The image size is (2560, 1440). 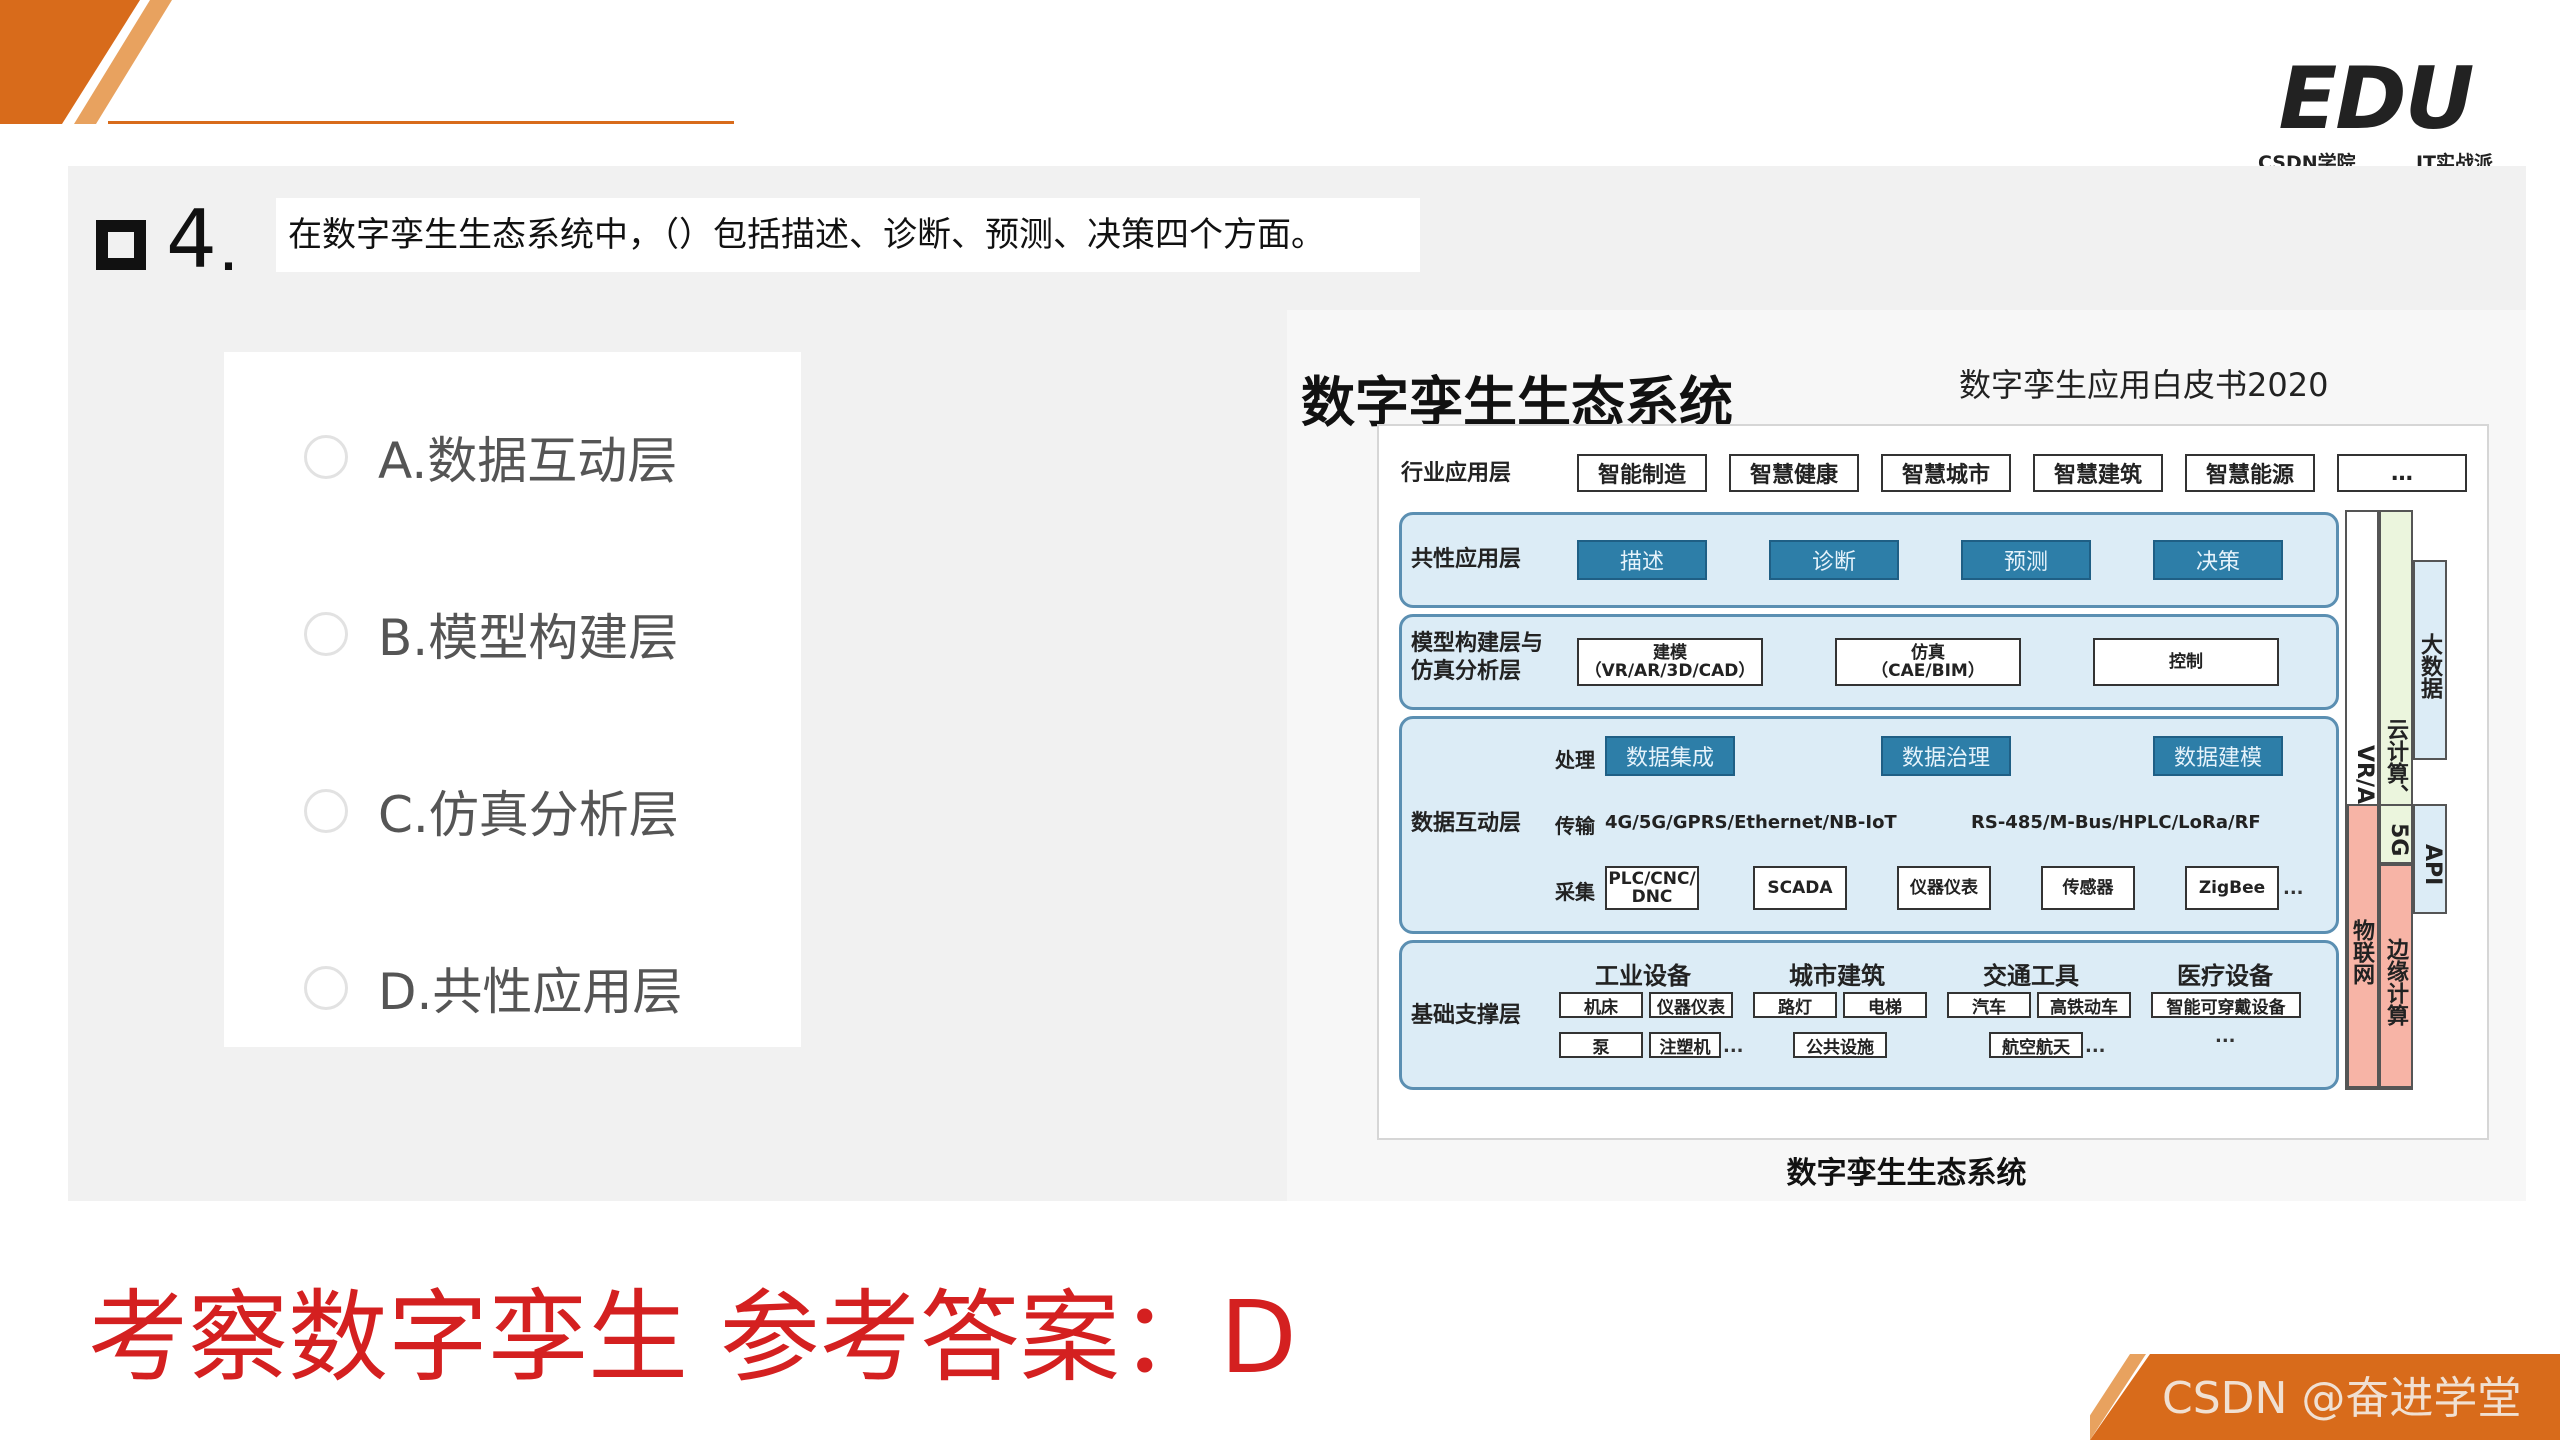 What do you see at coordinates (1989, 1005) in the screenshot?
I see `base-item: 汽车` at bounding box center [1989, 1005].